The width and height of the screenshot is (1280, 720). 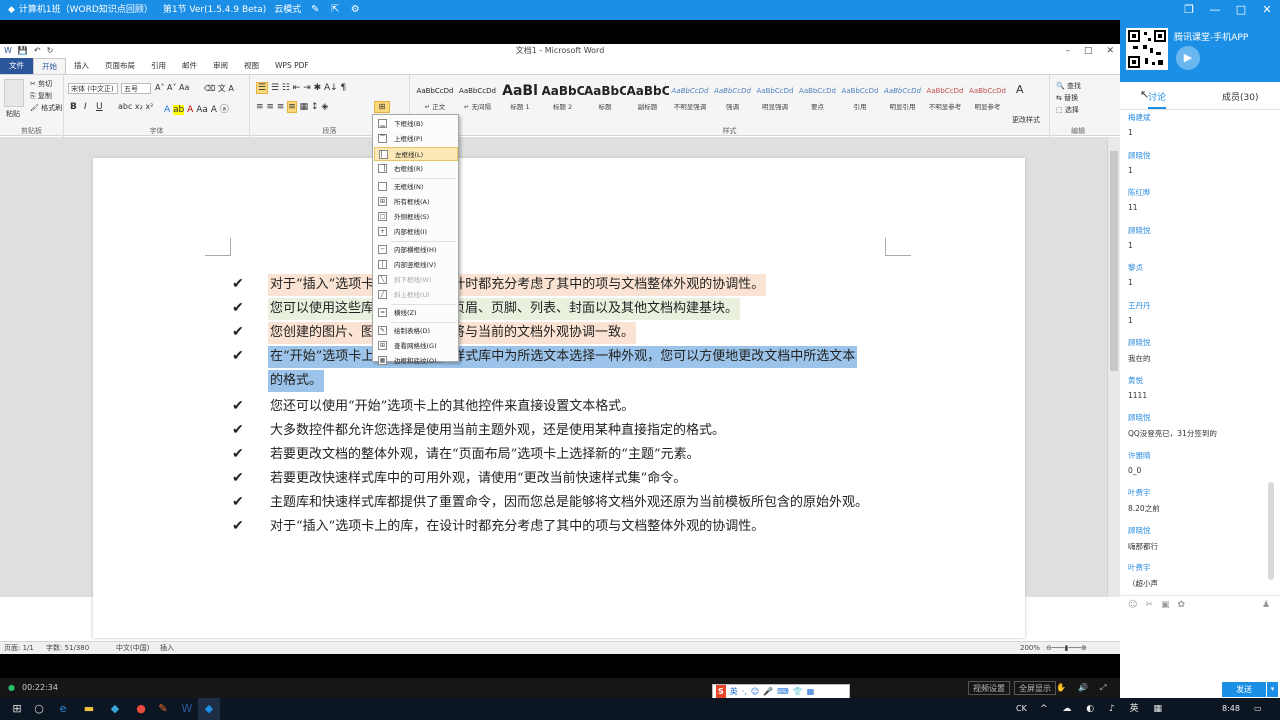 I want to click on style-7: AaBbCcDd 强调, so click(x=733, y=99).